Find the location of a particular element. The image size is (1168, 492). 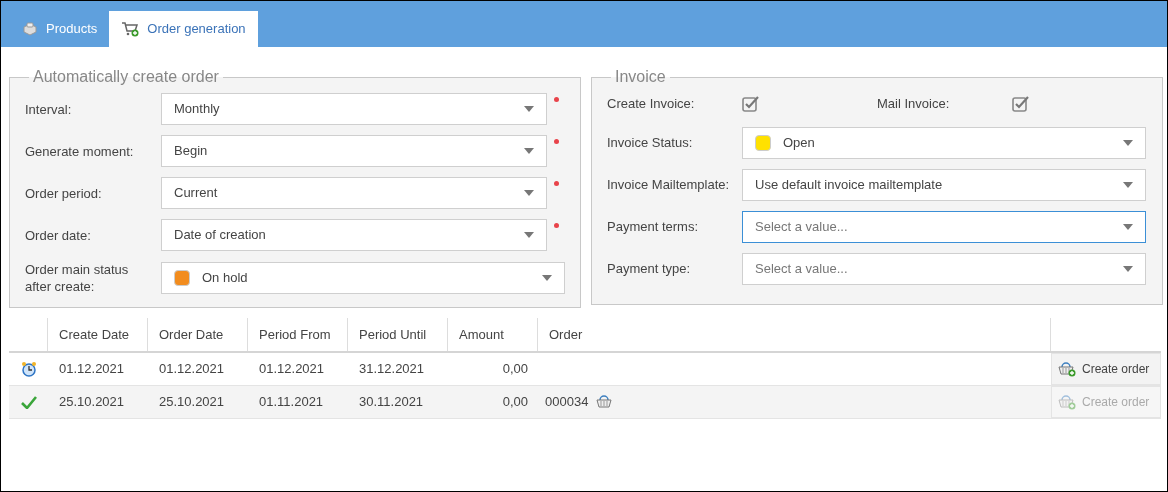

select-value: Open is located at coordinates (799, 143).